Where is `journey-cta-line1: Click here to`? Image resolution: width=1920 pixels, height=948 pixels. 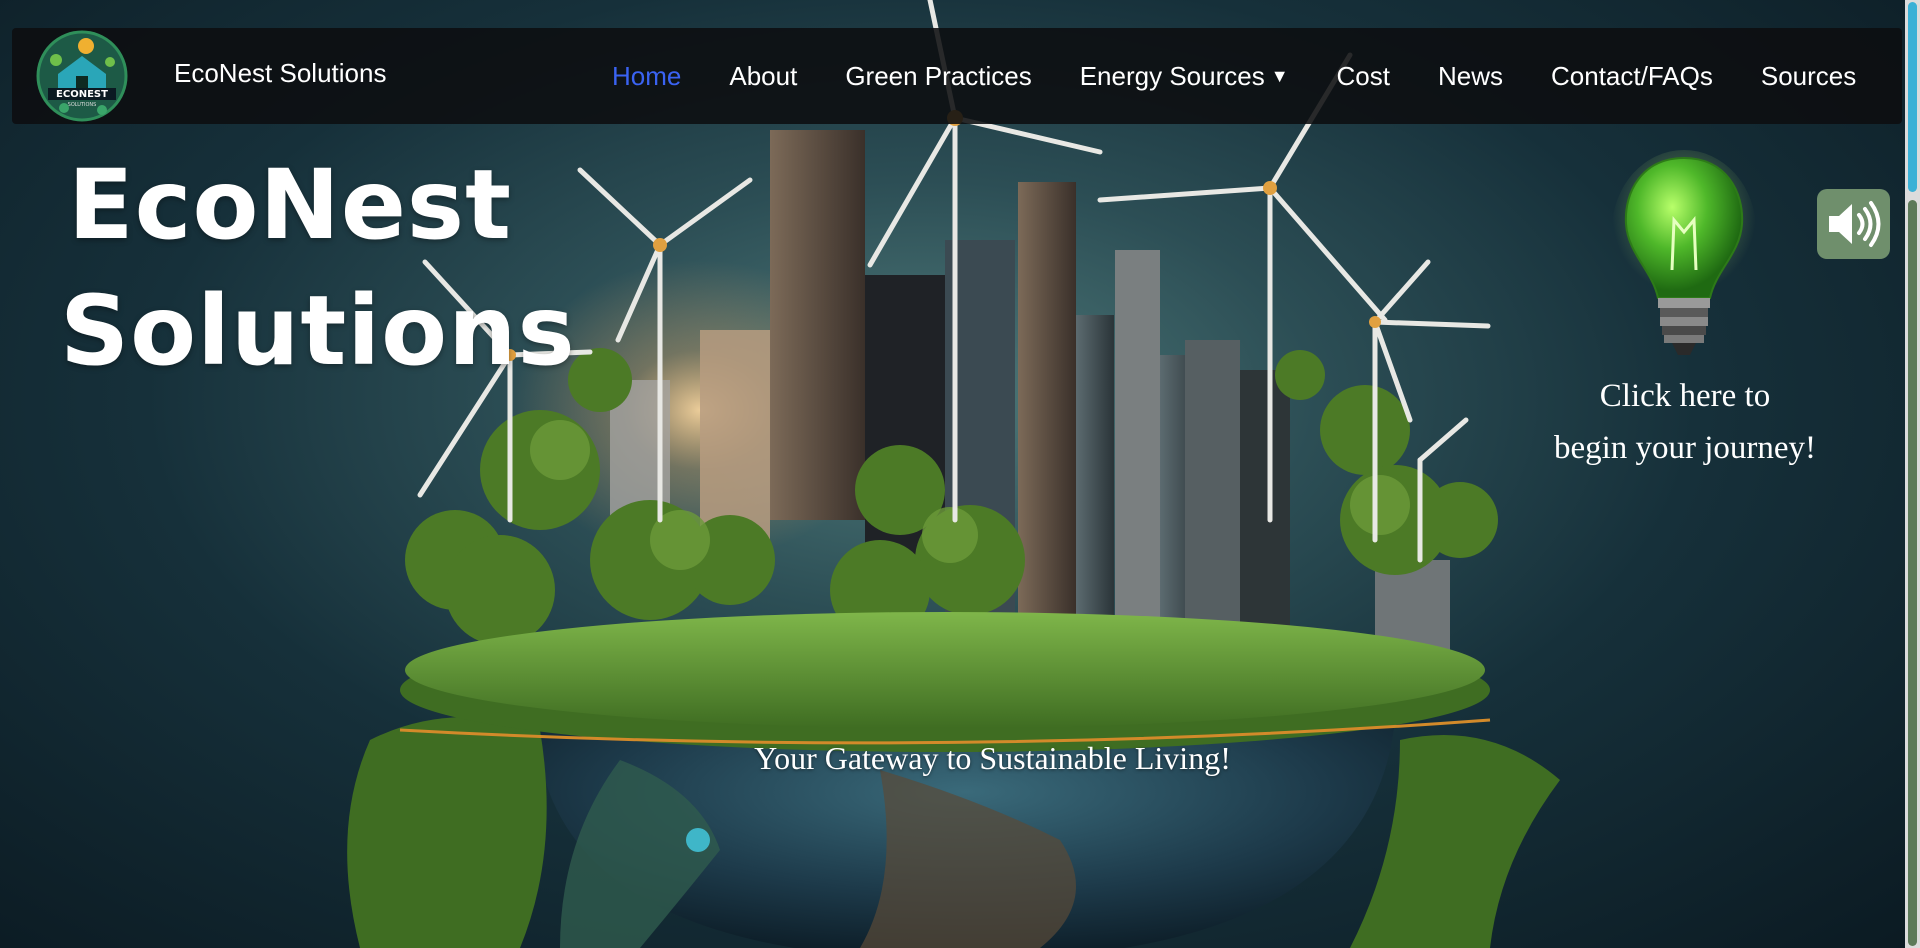
journey-cta-line1: Click here to is located at coordinates (1685, 396).